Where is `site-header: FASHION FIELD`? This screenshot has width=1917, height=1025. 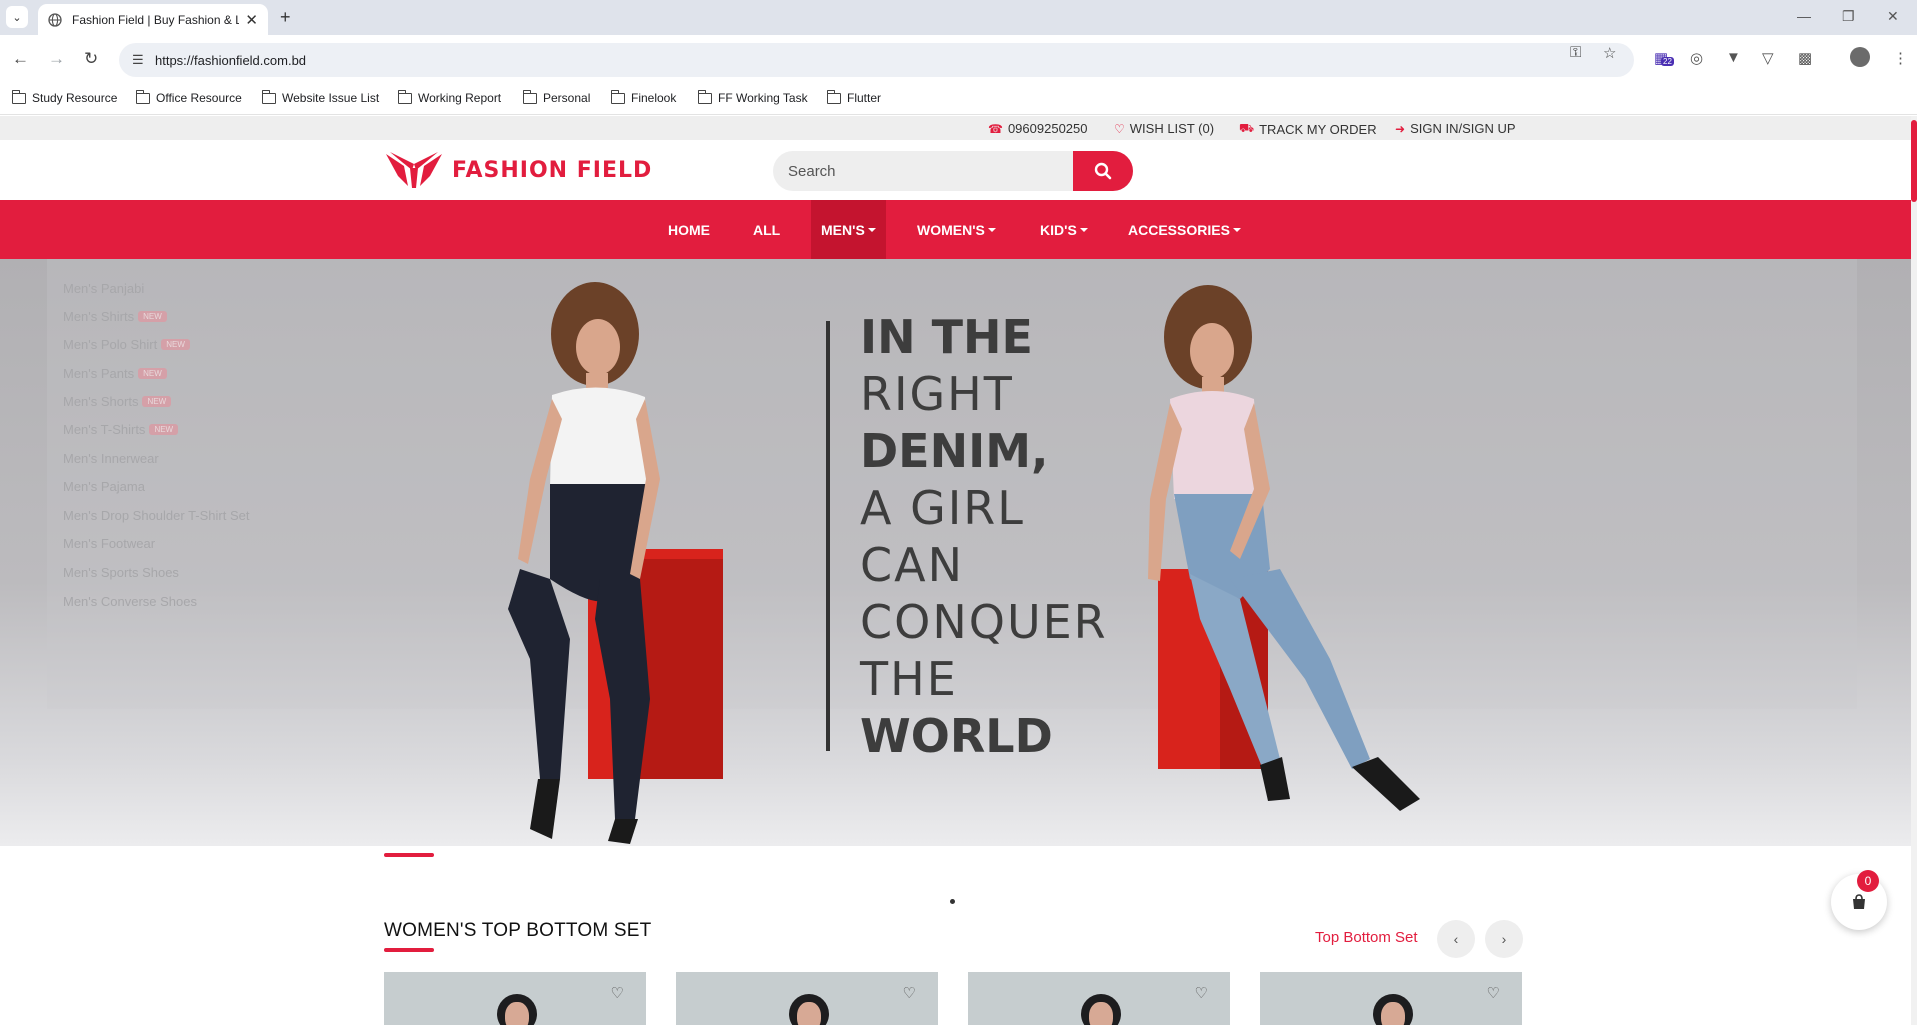 site-header: FASHION FIELD is located at coordinates (955, 170).